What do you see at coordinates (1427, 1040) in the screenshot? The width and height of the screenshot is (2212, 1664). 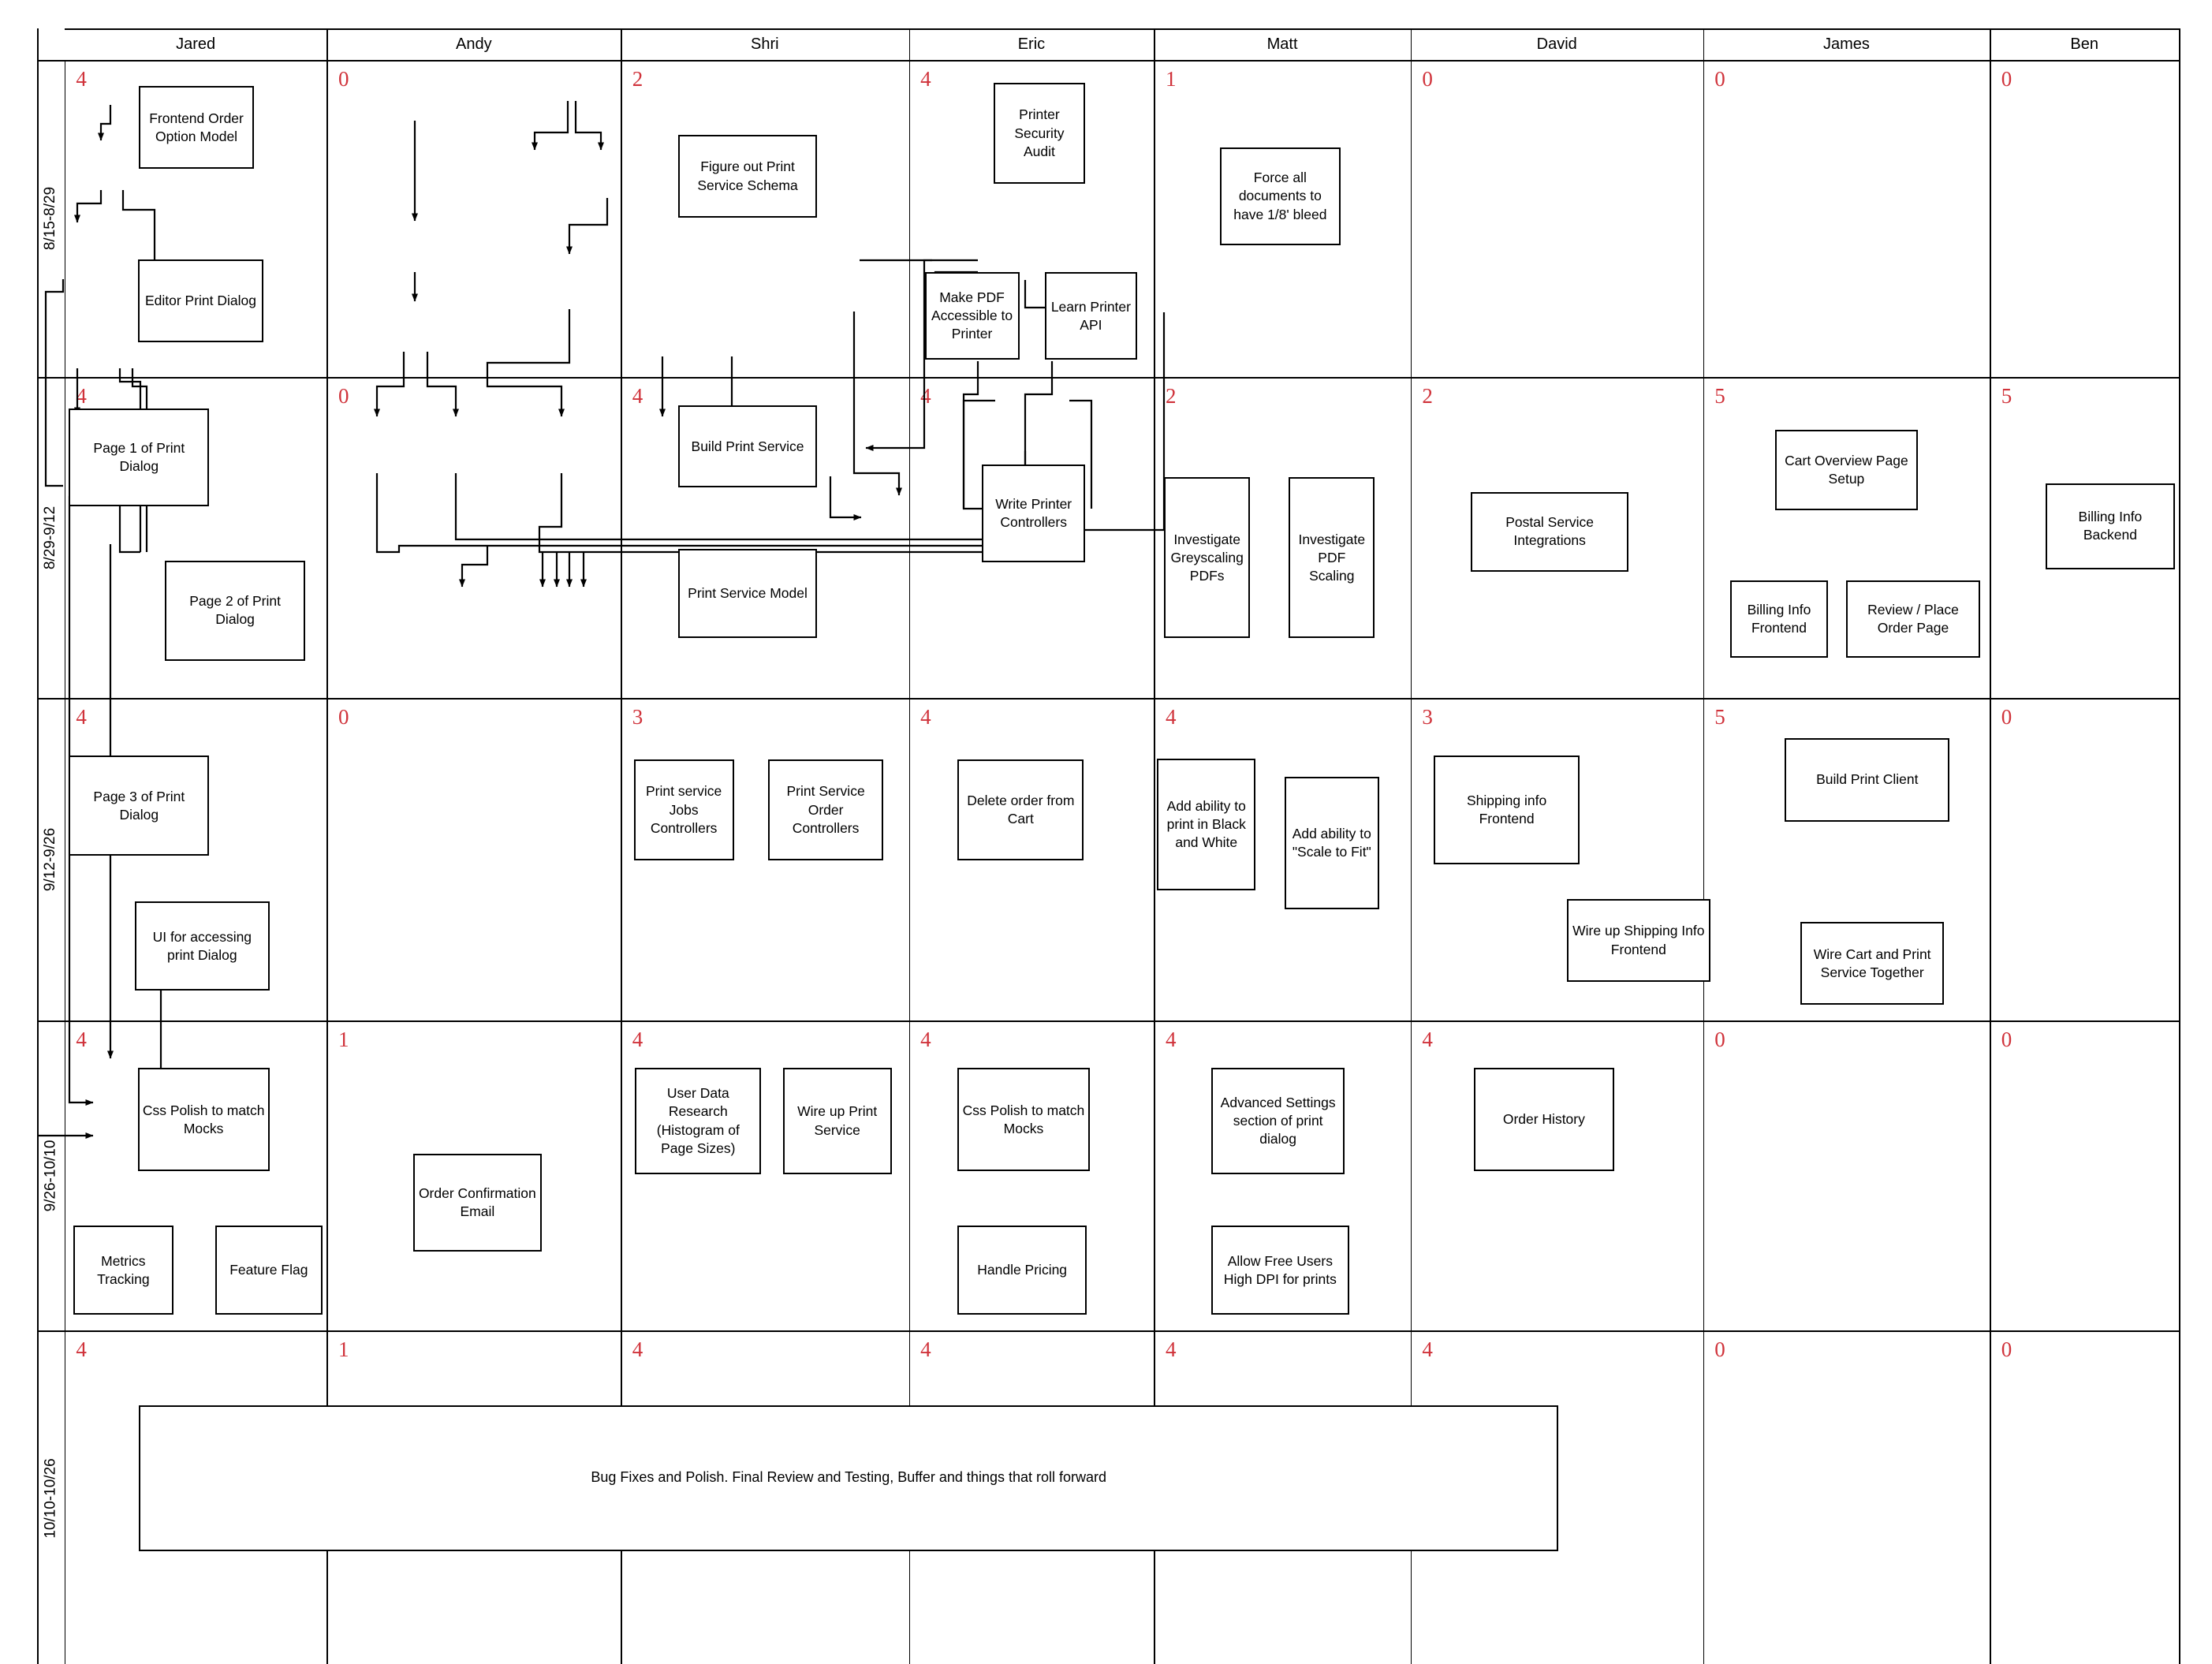 I see `sprint-count-david-r4: 4` at bounding box center [1427, 1040].